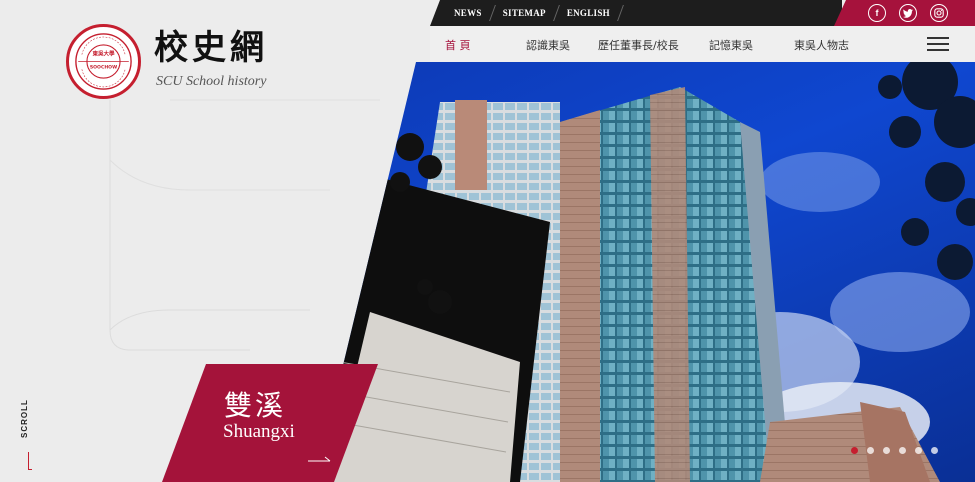 This screenshot has width=975, height=482. I want to click on sitemap-link: SITEMAP, so click(524, 13).